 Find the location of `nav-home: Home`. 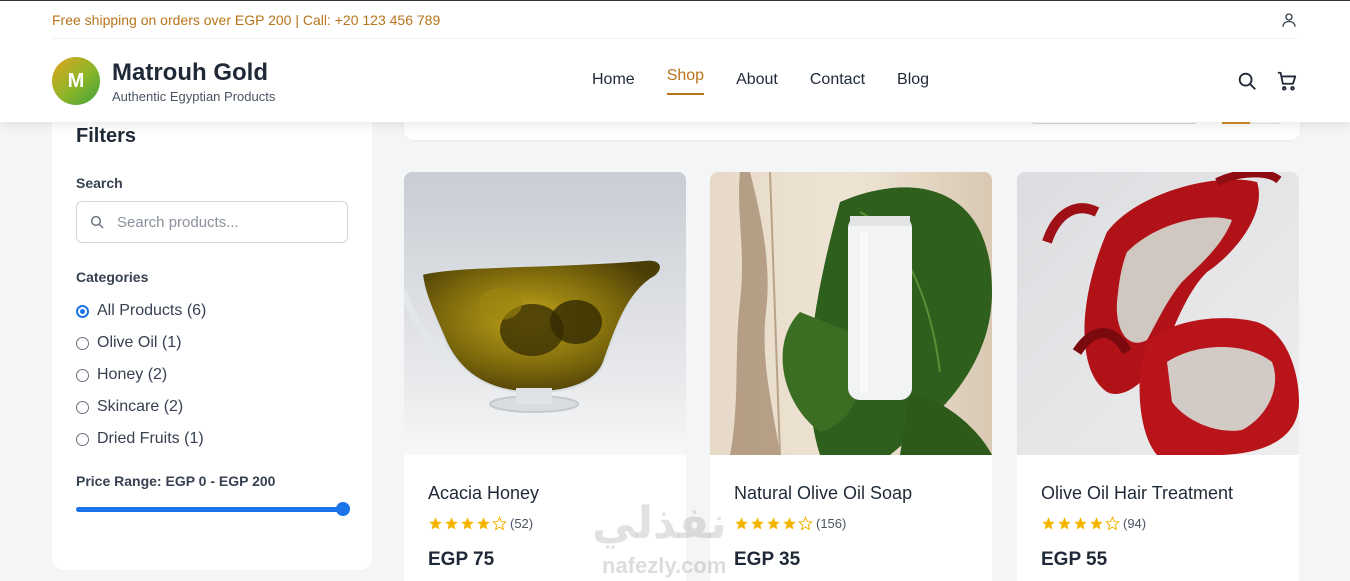

nav-home: Home is located at coordinates (613, 83).